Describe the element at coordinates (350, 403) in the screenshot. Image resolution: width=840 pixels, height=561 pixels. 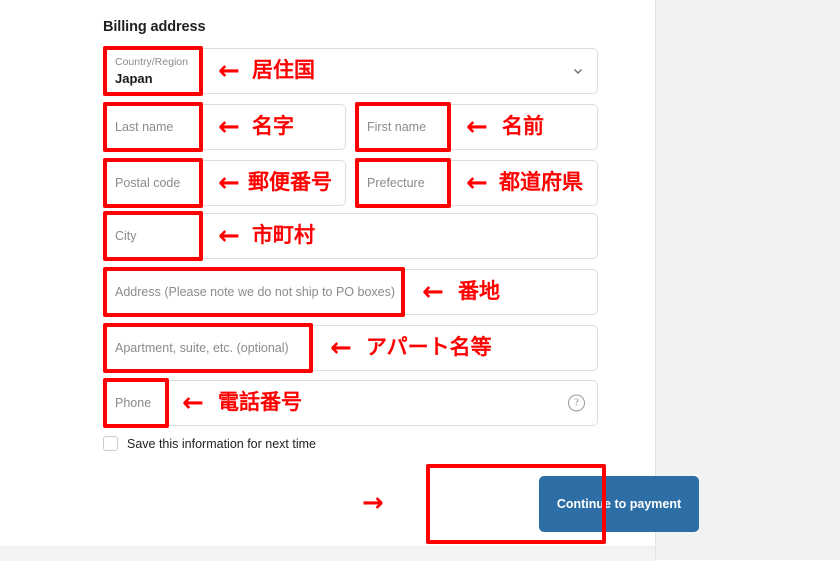
I see `phone-input: Phone ?` at that location.